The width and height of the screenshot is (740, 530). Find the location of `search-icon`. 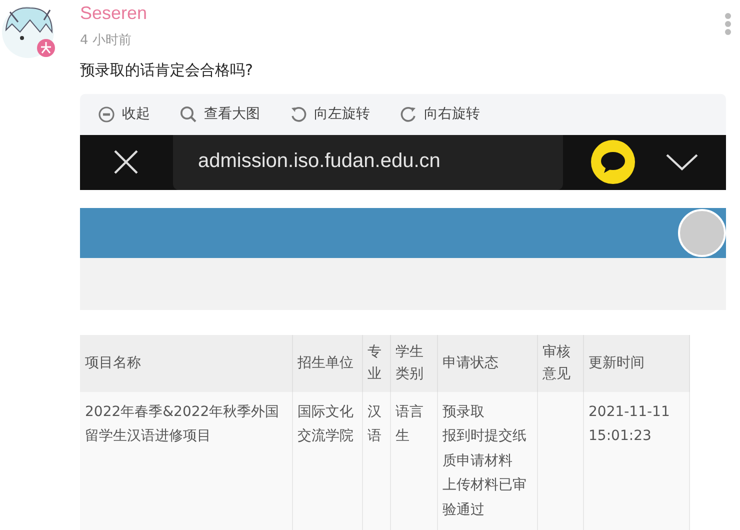

search-icon is located at coordinates (188, 114).